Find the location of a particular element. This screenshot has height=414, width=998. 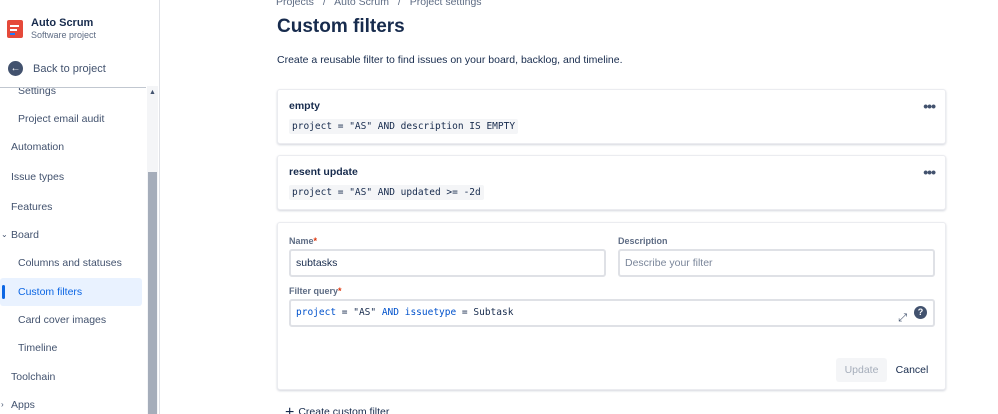

sidebar-item-custom-filters: Custom filters is located at coordinates (71, 292).